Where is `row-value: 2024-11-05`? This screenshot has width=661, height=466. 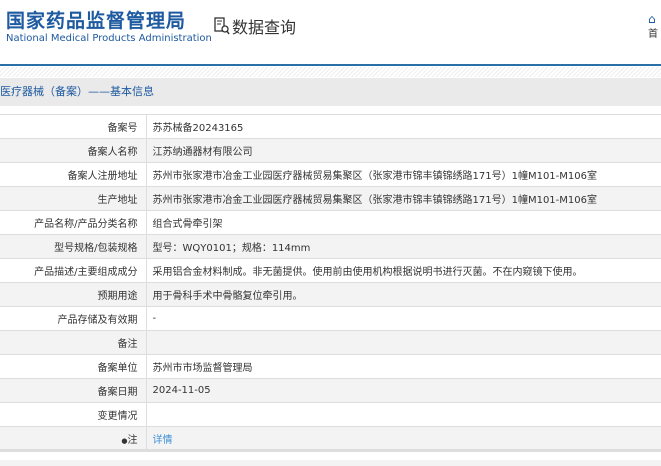
row-value: 2024-11-05 is located at coordinates (403, 390).